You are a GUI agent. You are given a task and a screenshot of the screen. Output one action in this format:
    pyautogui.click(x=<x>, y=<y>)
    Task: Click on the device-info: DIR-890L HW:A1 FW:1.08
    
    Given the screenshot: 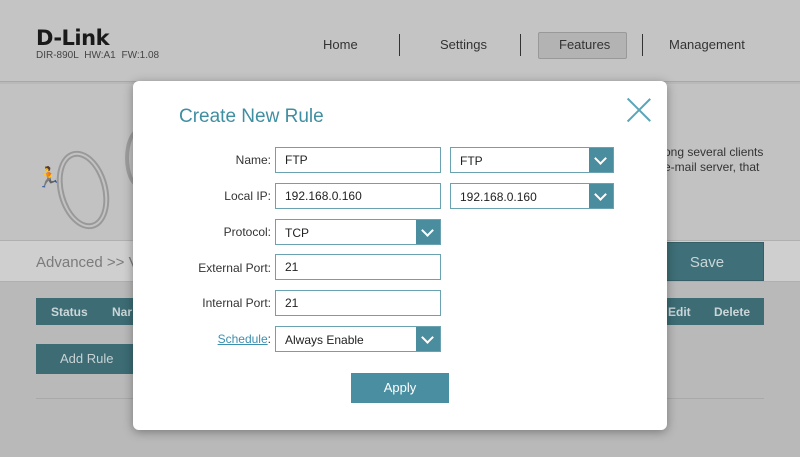 What is the action you would take?
    pyautogui.click(x=97, y=55)
    